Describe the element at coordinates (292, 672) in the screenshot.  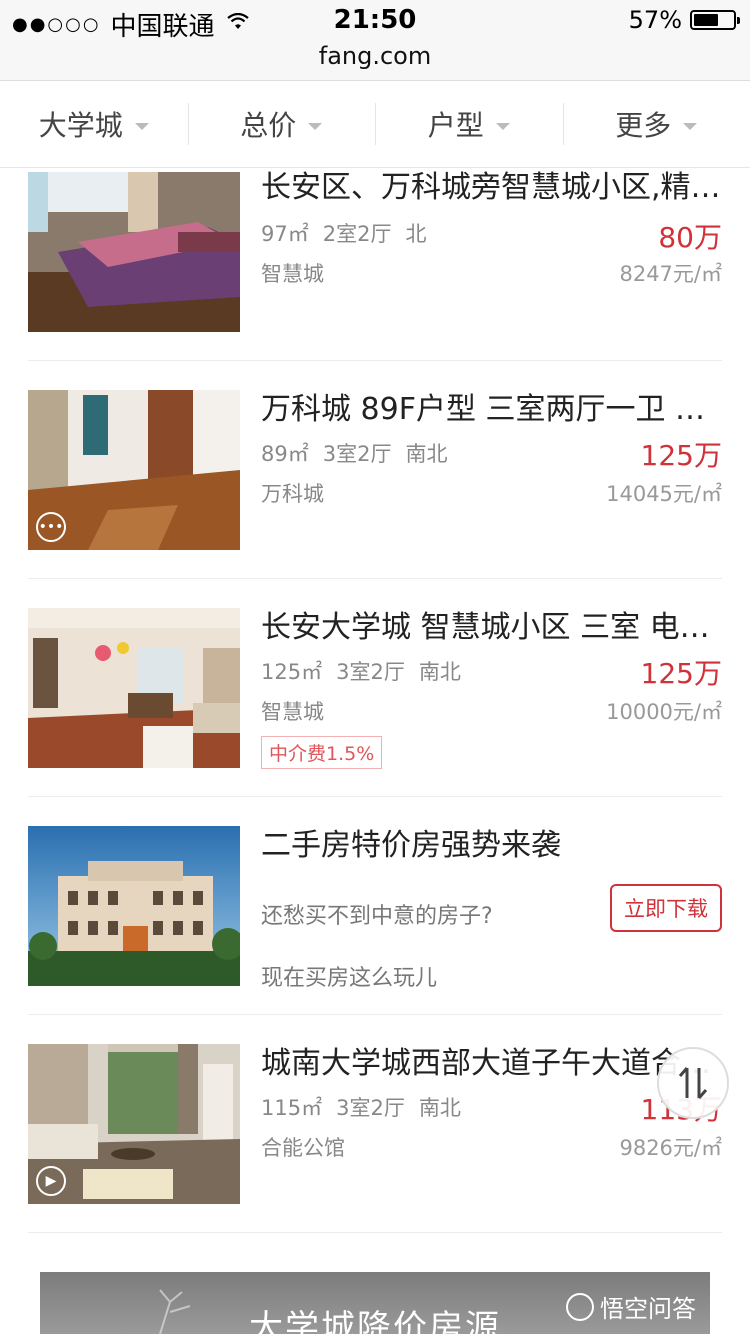
I see `listing-area: 125㎡` at that location.